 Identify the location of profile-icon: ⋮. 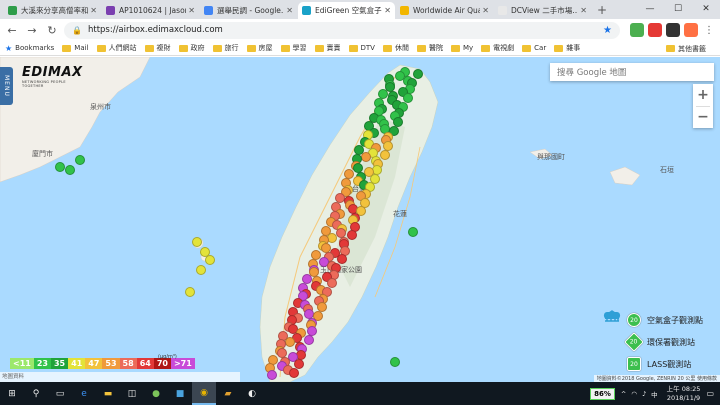
(709, 30).